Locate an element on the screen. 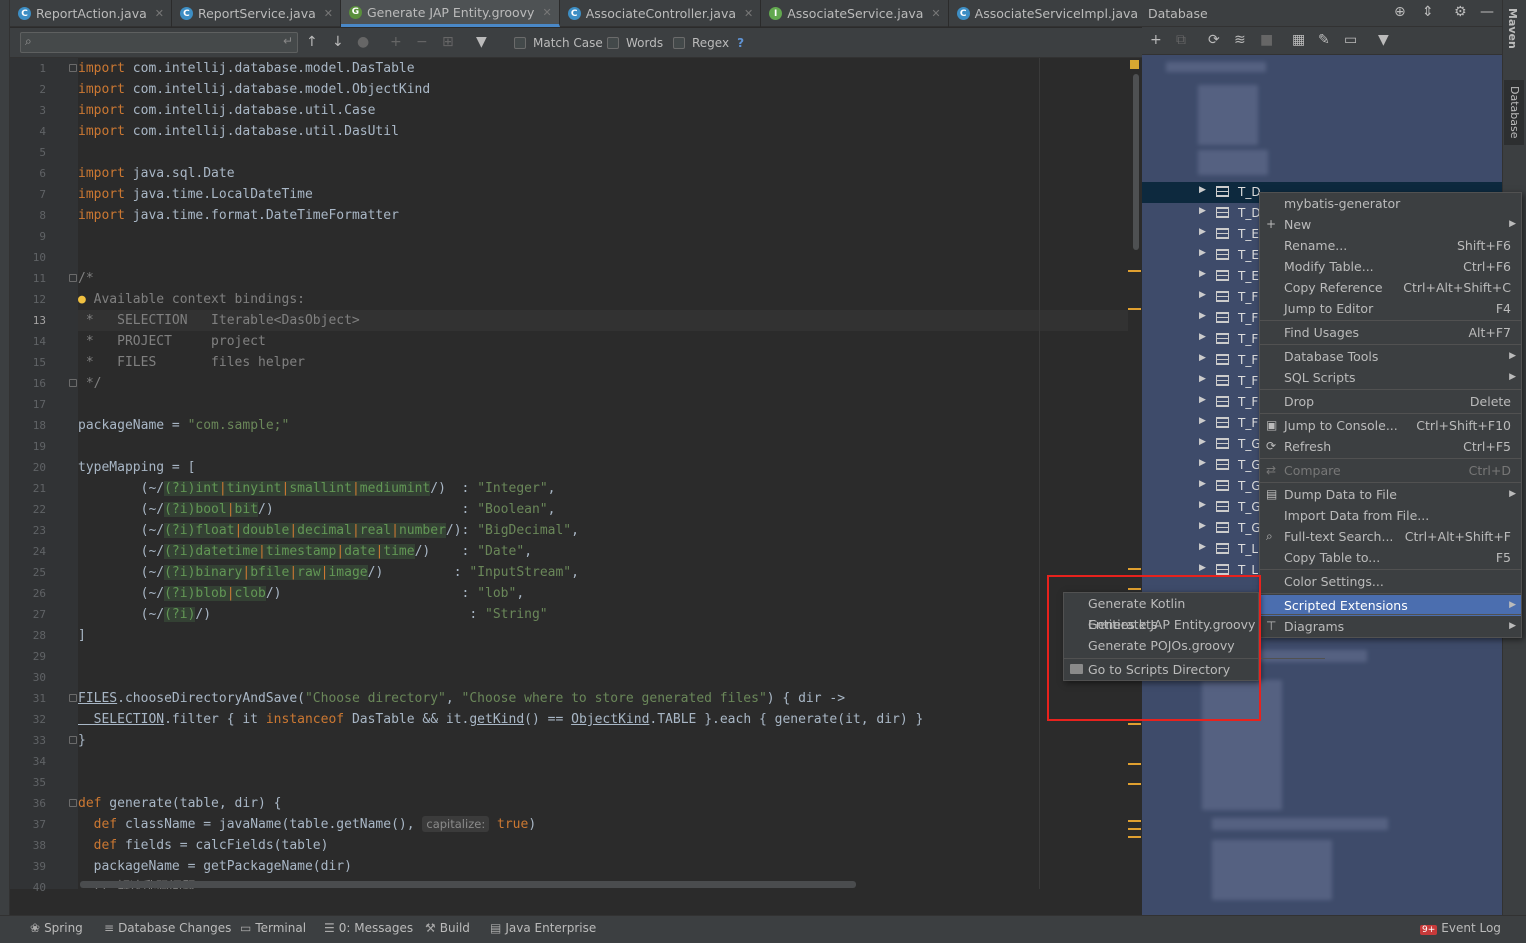 Image resolution: width=1526 pixels, height=943 pixels. filter-icon: ▼ is located at coordinates (481, 42).